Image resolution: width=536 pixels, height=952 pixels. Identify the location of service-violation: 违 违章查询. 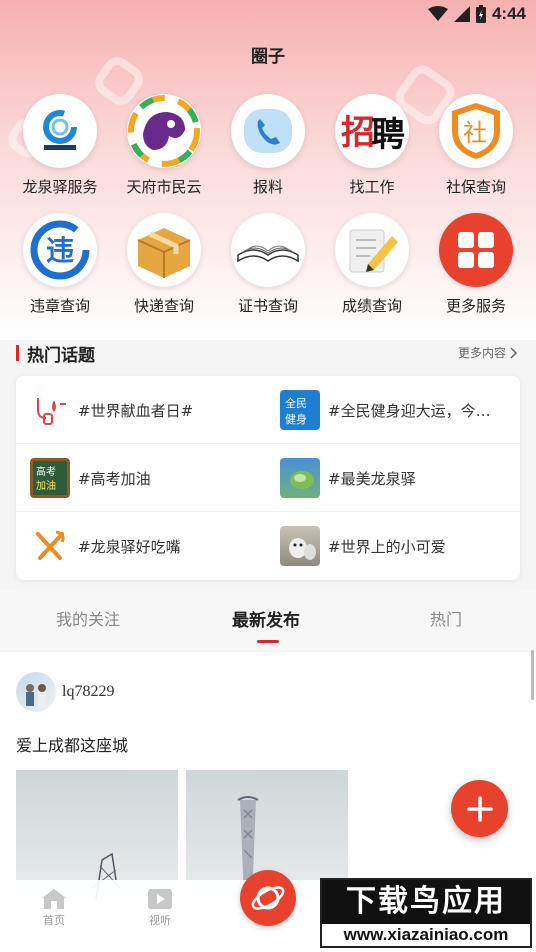
(60, 264).